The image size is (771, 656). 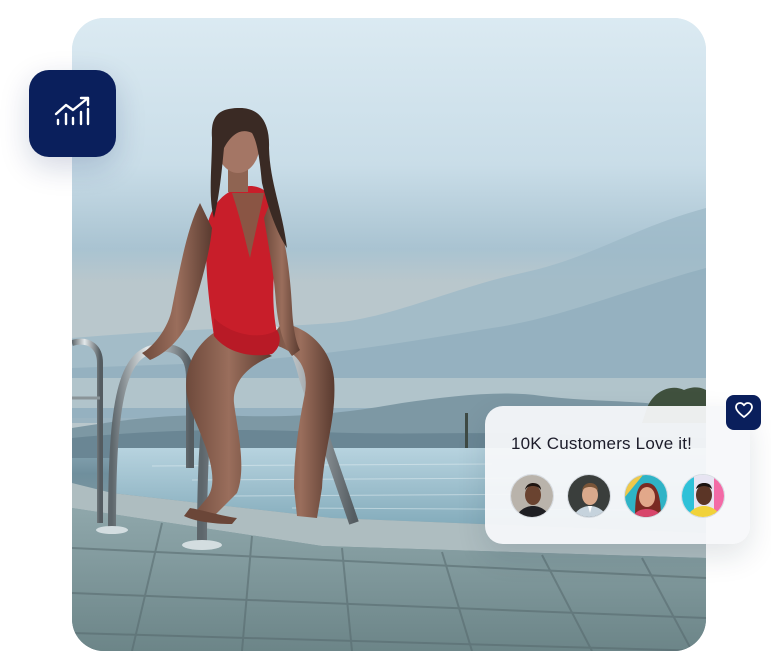 I want to click on heart-icon, so click(x=743, y=412).